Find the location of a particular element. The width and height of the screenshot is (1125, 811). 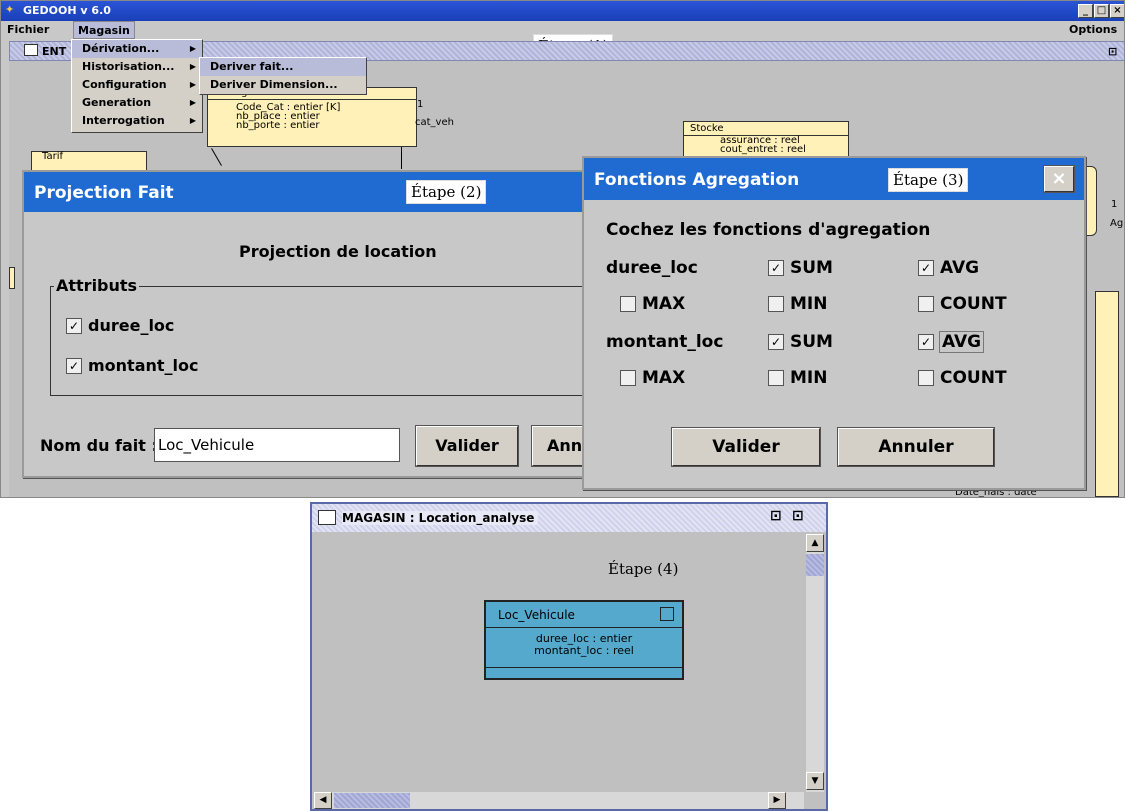

tarif-class: Tarif is located at coordinates (89, 161).